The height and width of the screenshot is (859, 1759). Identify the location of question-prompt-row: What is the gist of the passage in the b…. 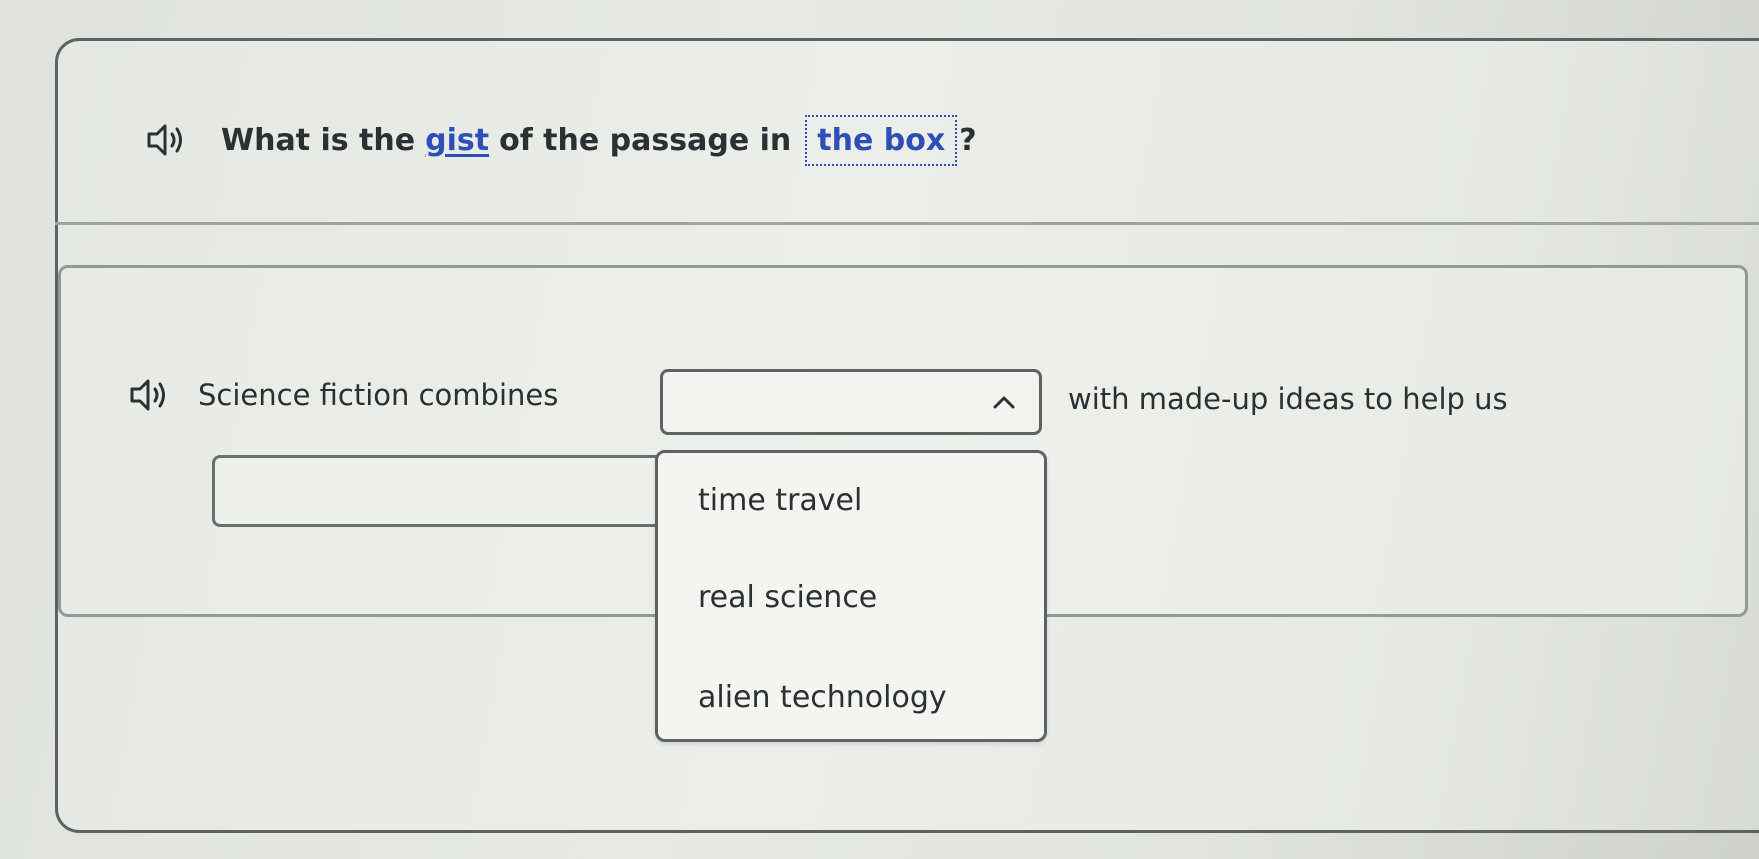
(561, 140).